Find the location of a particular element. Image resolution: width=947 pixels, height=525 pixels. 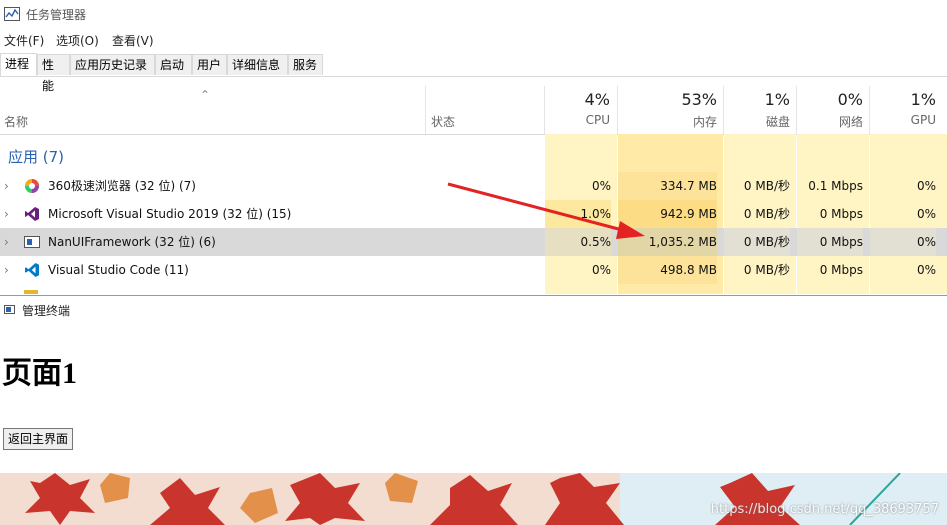

memory-value: 498.8 MB is located at coordinates (667, 270).